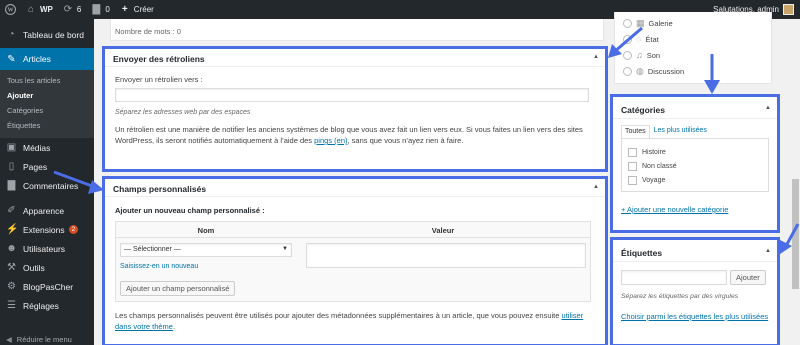 Image resolution: width=800 pixels, height=345 pixels. I want to click on menu-extensions: ⚡ Extensions 2, so click(47, 229).